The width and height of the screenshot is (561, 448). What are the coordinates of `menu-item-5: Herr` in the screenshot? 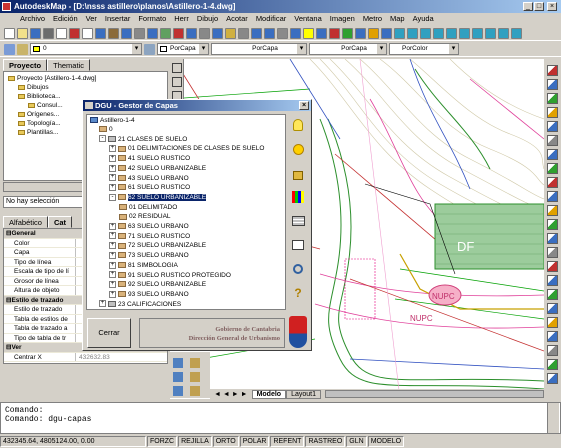 It's located at (181, 19).